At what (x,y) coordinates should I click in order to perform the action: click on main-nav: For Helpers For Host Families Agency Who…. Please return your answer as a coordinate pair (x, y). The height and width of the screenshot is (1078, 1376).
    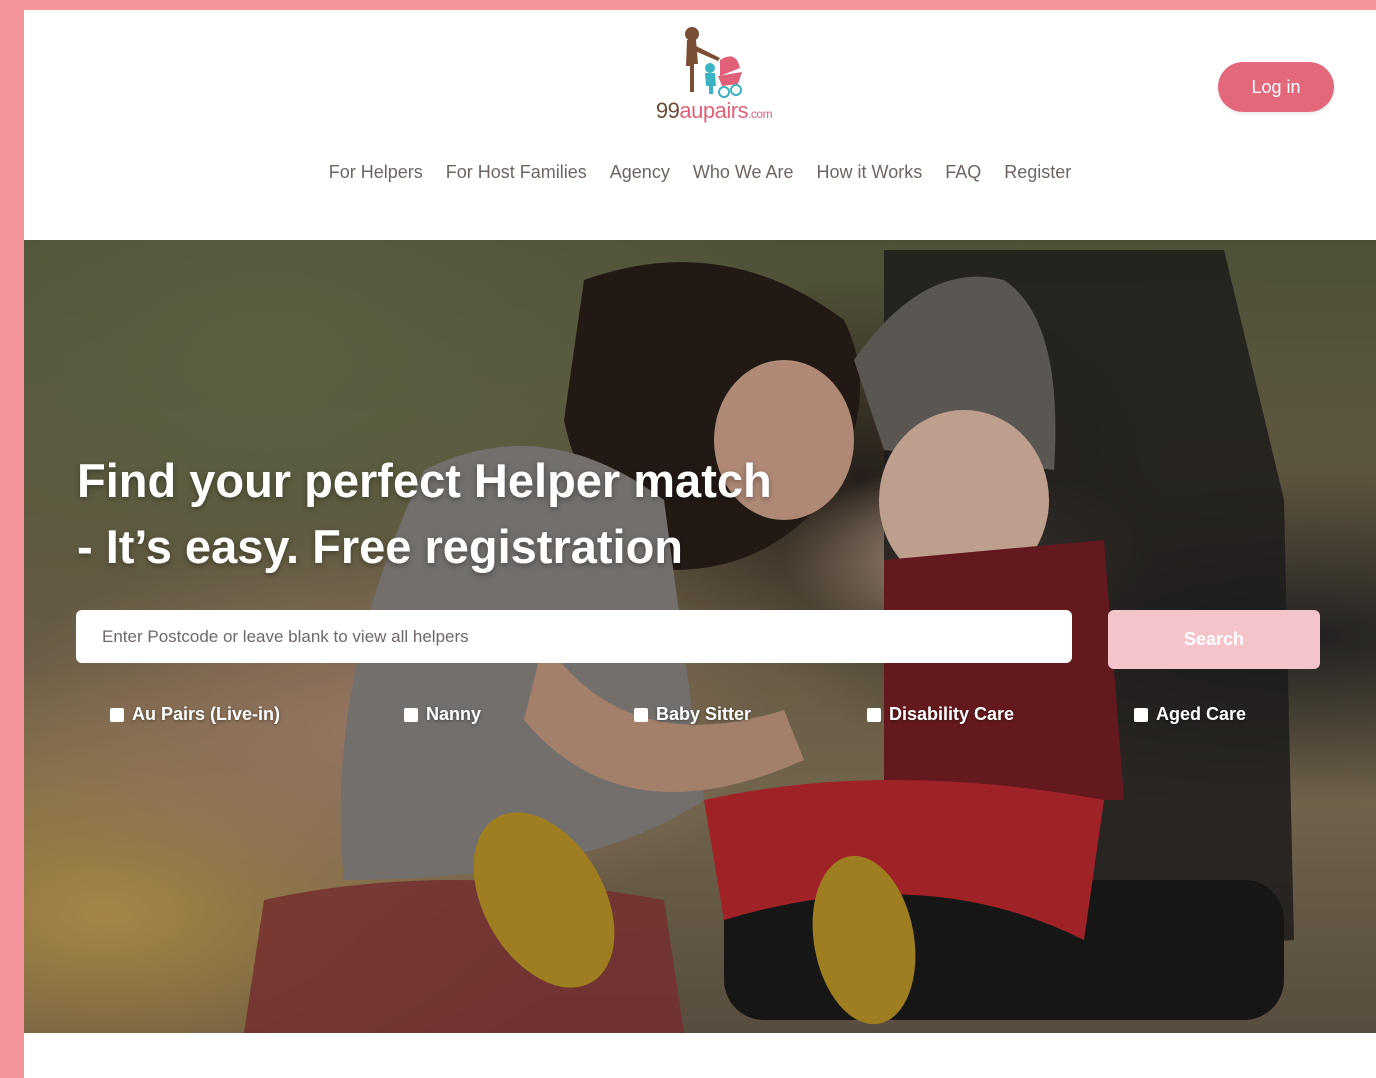
    Looking at the image, I should click on (700, 172).